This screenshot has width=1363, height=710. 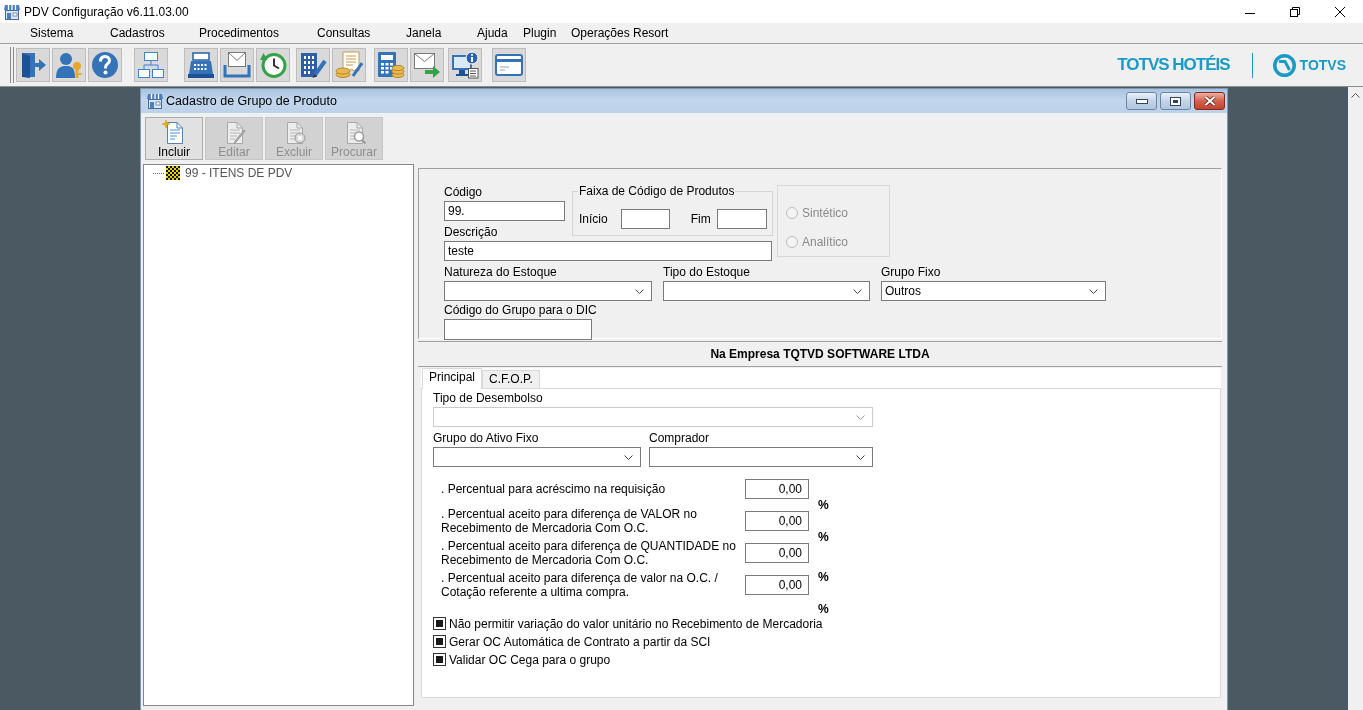 What do you see at coordinates (657, 191) in the screenshot?
I see `group-box-title: Faixa de Código de Produtos` at bounding box center [657, 191].